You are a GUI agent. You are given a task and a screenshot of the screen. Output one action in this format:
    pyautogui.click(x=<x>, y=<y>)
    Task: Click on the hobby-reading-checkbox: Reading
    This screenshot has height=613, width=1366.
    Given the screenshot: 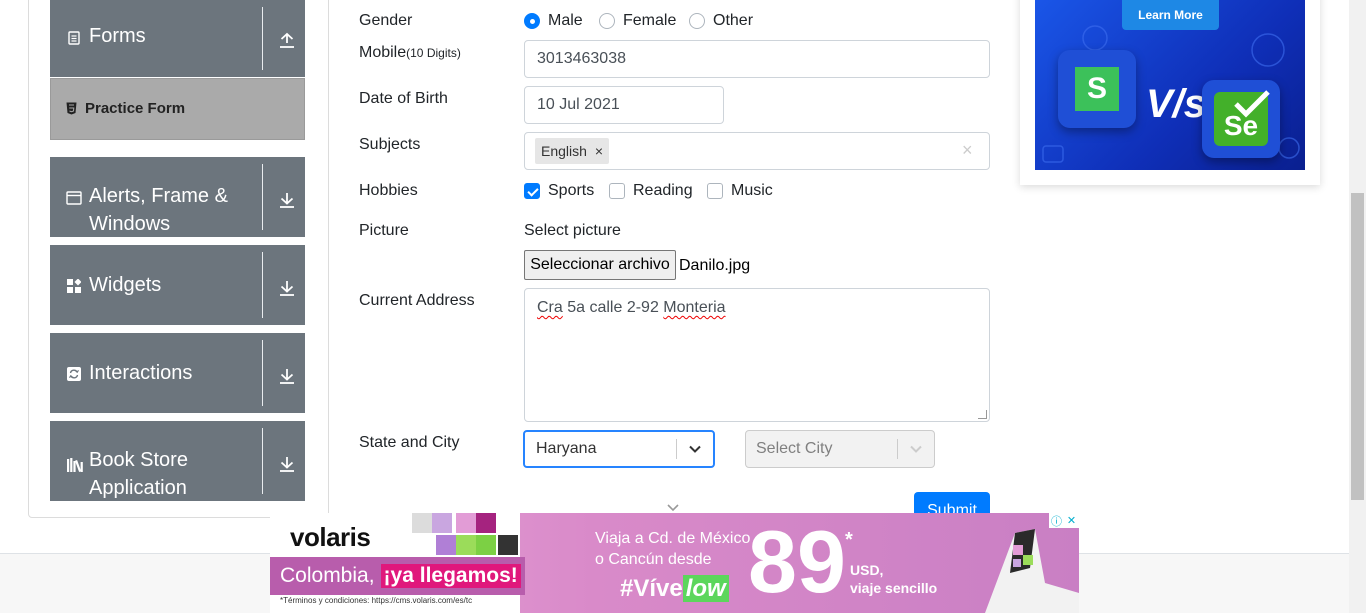 What is the action you would take?
    pyautogui.click(x=651, y=191)
    